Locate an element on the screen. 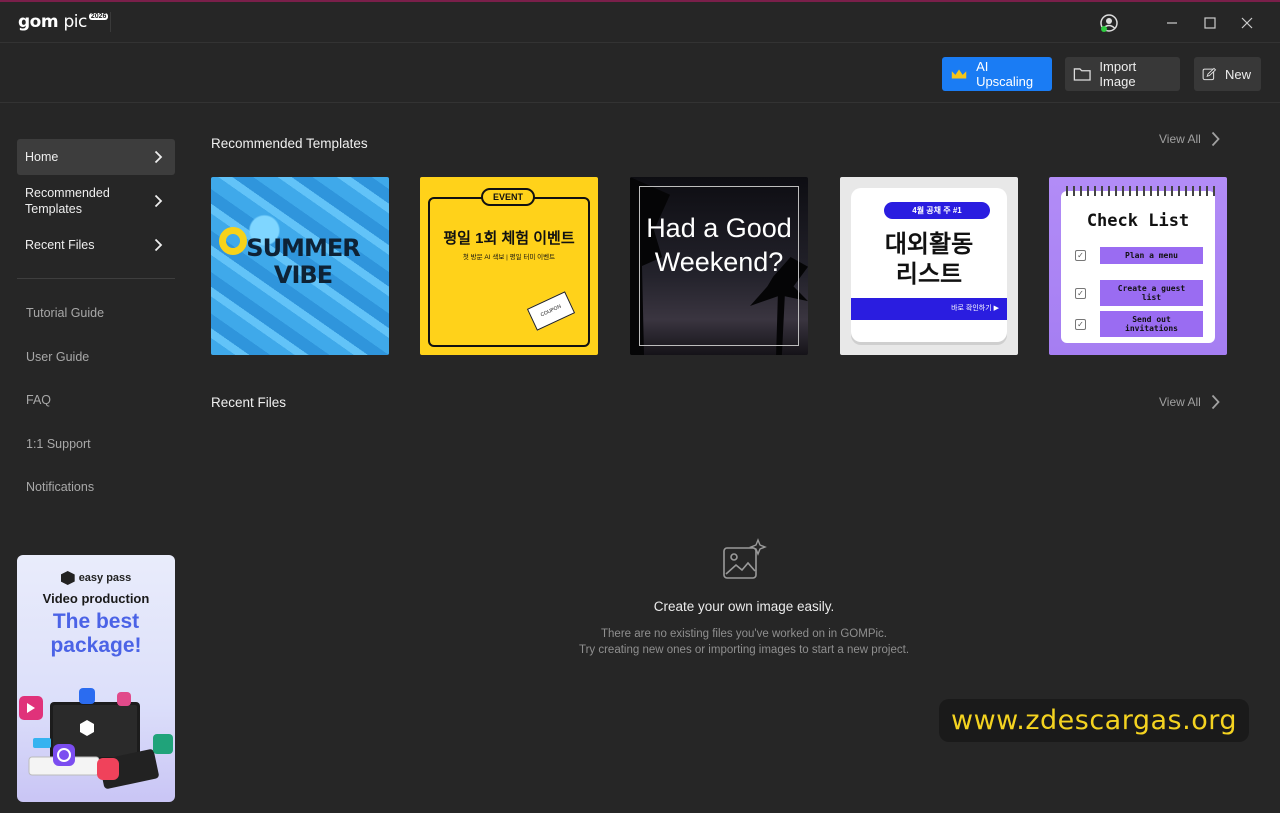 This screenshot has height=813, width=1280. link-user-guide: User Guide is located at coordinates (57, 357).